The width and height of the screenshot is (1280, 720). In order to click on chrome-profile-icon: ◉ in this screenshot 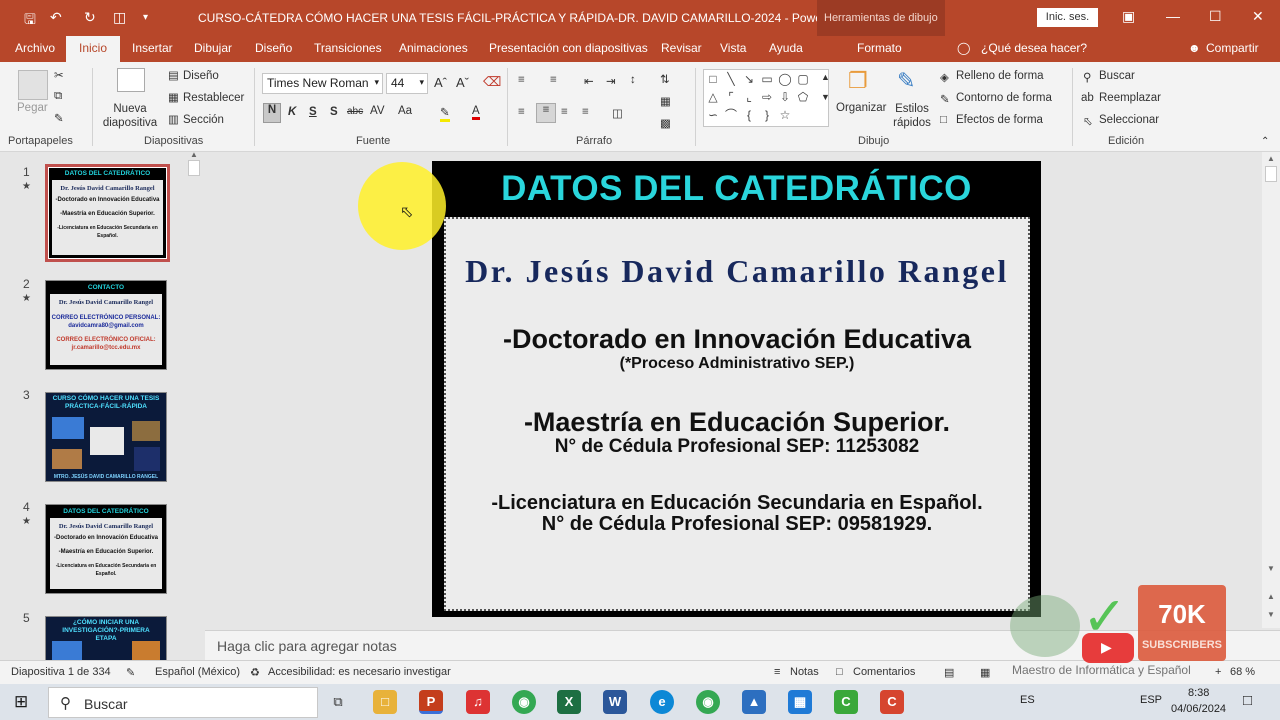, I will do `click(708, 702)`.